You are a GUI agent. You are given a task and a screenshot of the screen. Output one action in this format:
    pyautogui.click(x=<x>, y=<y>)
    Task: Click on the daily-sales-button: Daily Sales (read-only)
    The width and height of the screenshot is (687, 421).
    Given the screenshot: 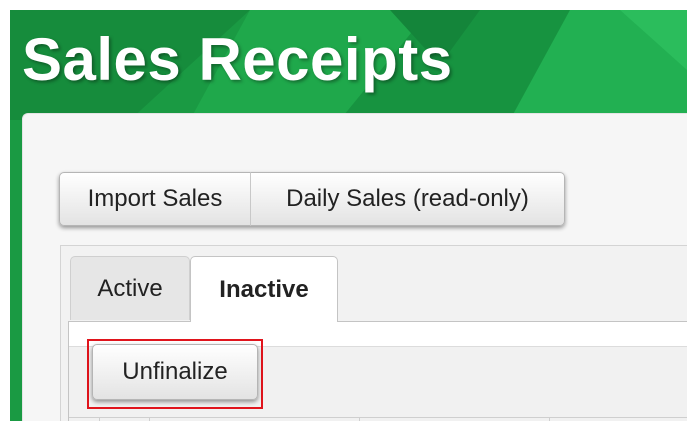 What is the action you would take?
    pyautogui.click(x=408, y=199)
    